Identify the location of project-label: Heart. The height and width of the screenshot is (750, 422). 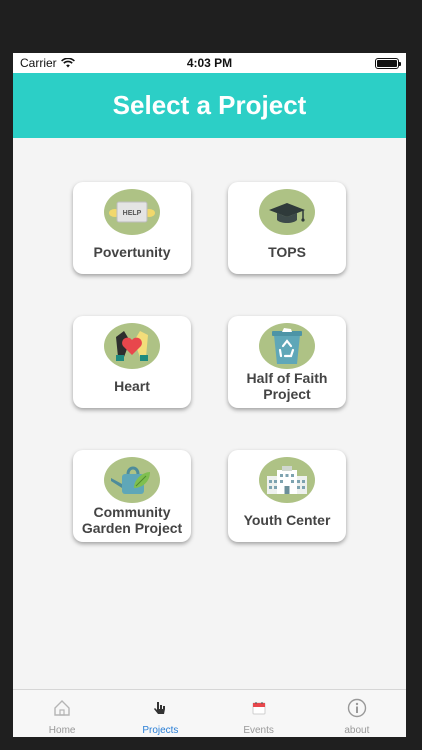
(132, 388).